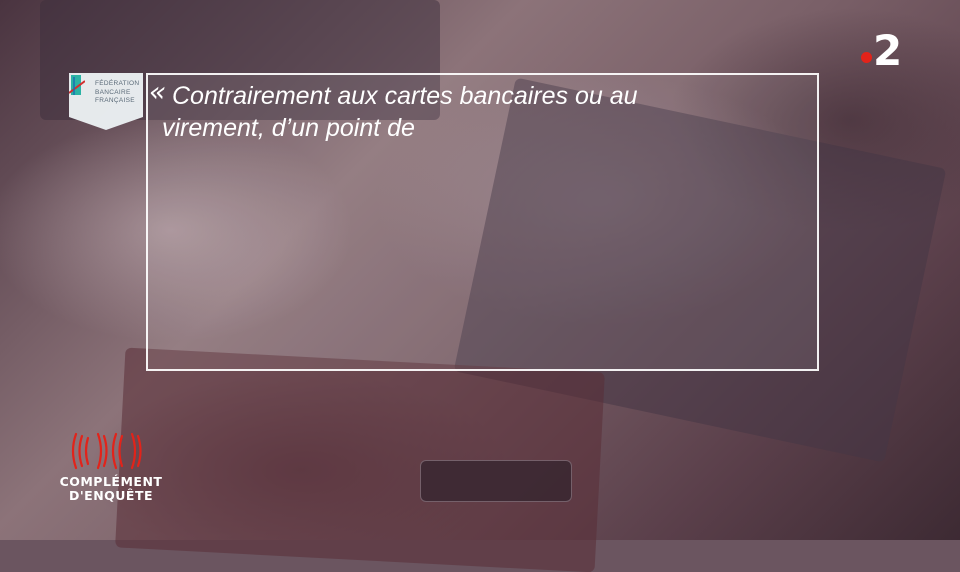  Describe the element at coordinates (866, 57) in the screenshot. I see `channel-dot-icon` at that location.